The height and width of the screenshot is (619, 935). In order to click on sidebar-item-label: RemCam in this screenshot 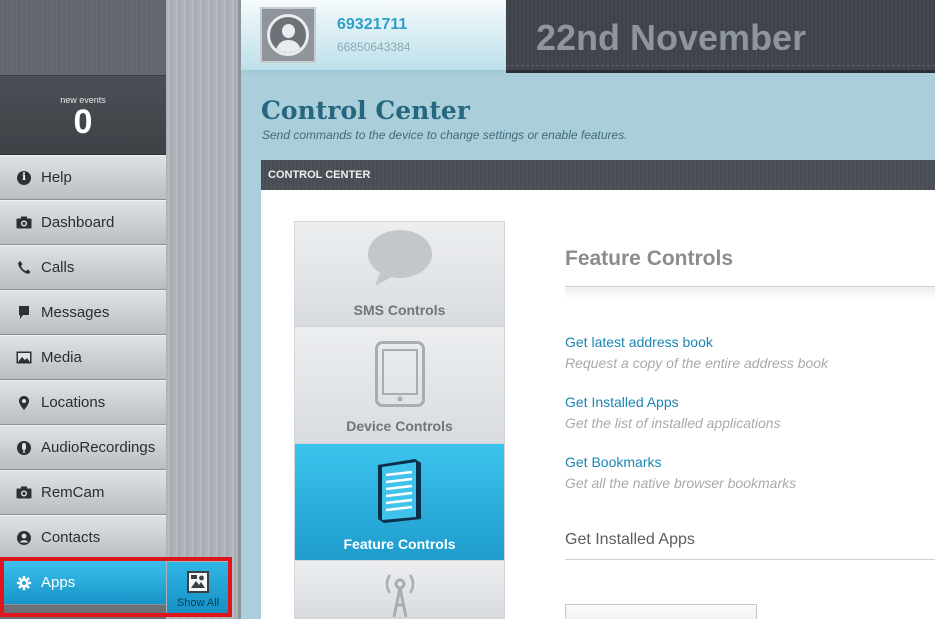, I will do `click(73, 492)`.